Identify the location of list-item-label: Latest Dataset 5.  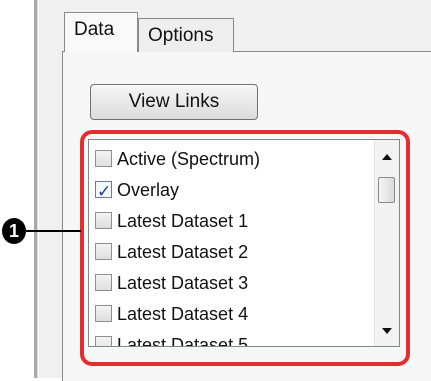
(183, 341).